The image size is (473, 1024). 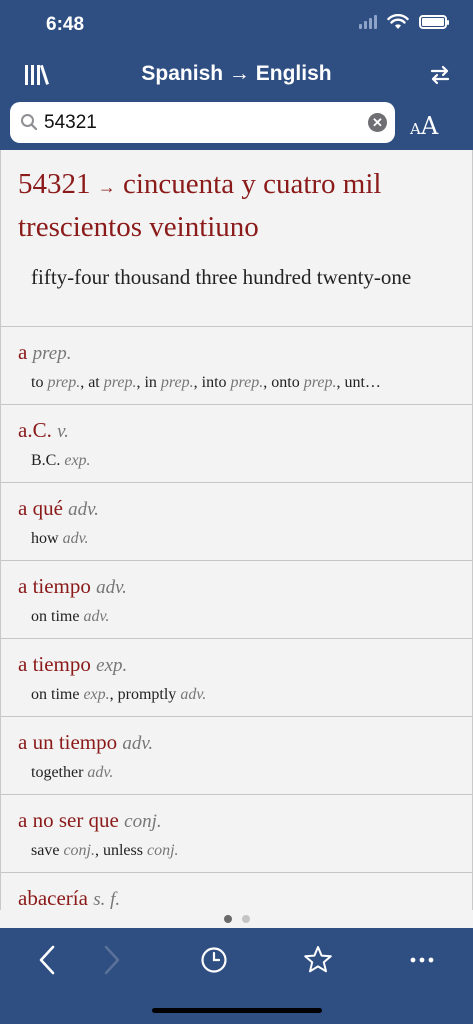 What do you see at coordinates (440, 75) in the screenshot?
I see `swap-direction-icon` at bounding box center [440, 75].